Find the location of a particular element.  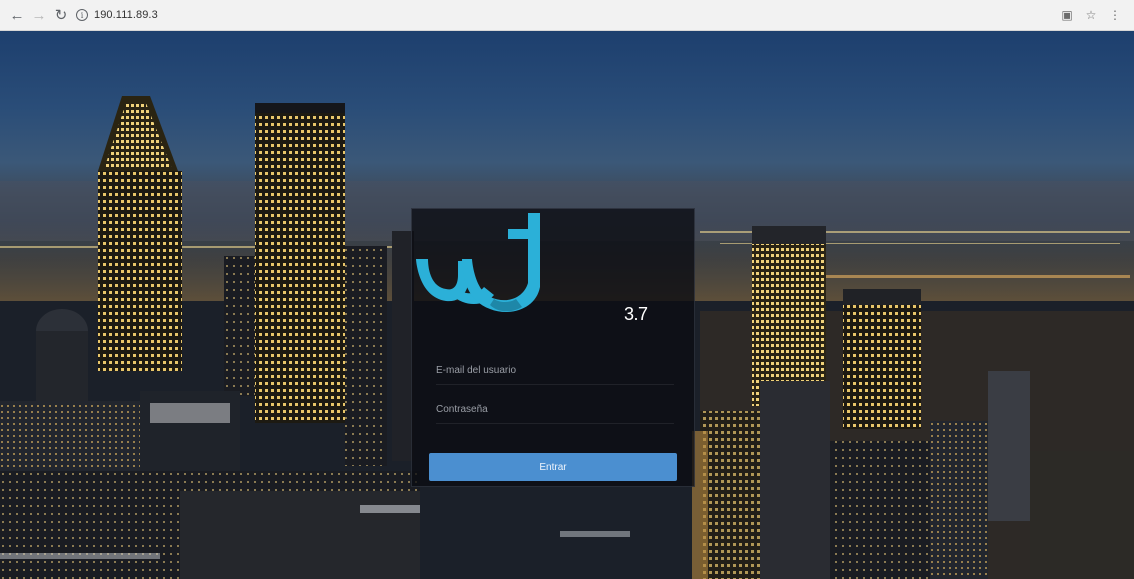

toolbar-actions: ▣ ☆ ⋮ is located at coordinates (1091, 15).